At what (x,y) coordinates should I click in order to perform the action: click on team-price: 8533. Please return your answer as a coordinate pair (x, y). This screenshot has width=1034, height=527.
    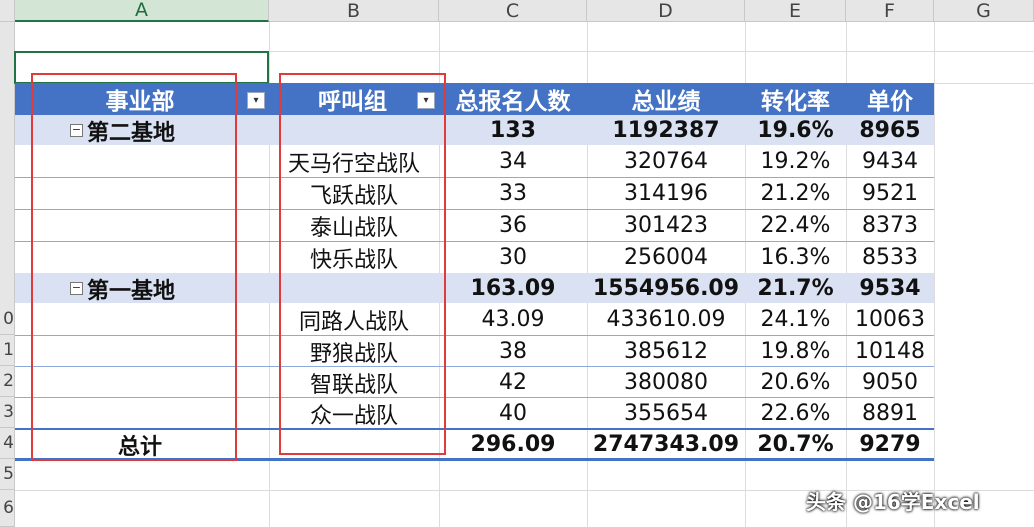
    Looking at the image, I should click on (890, 257).